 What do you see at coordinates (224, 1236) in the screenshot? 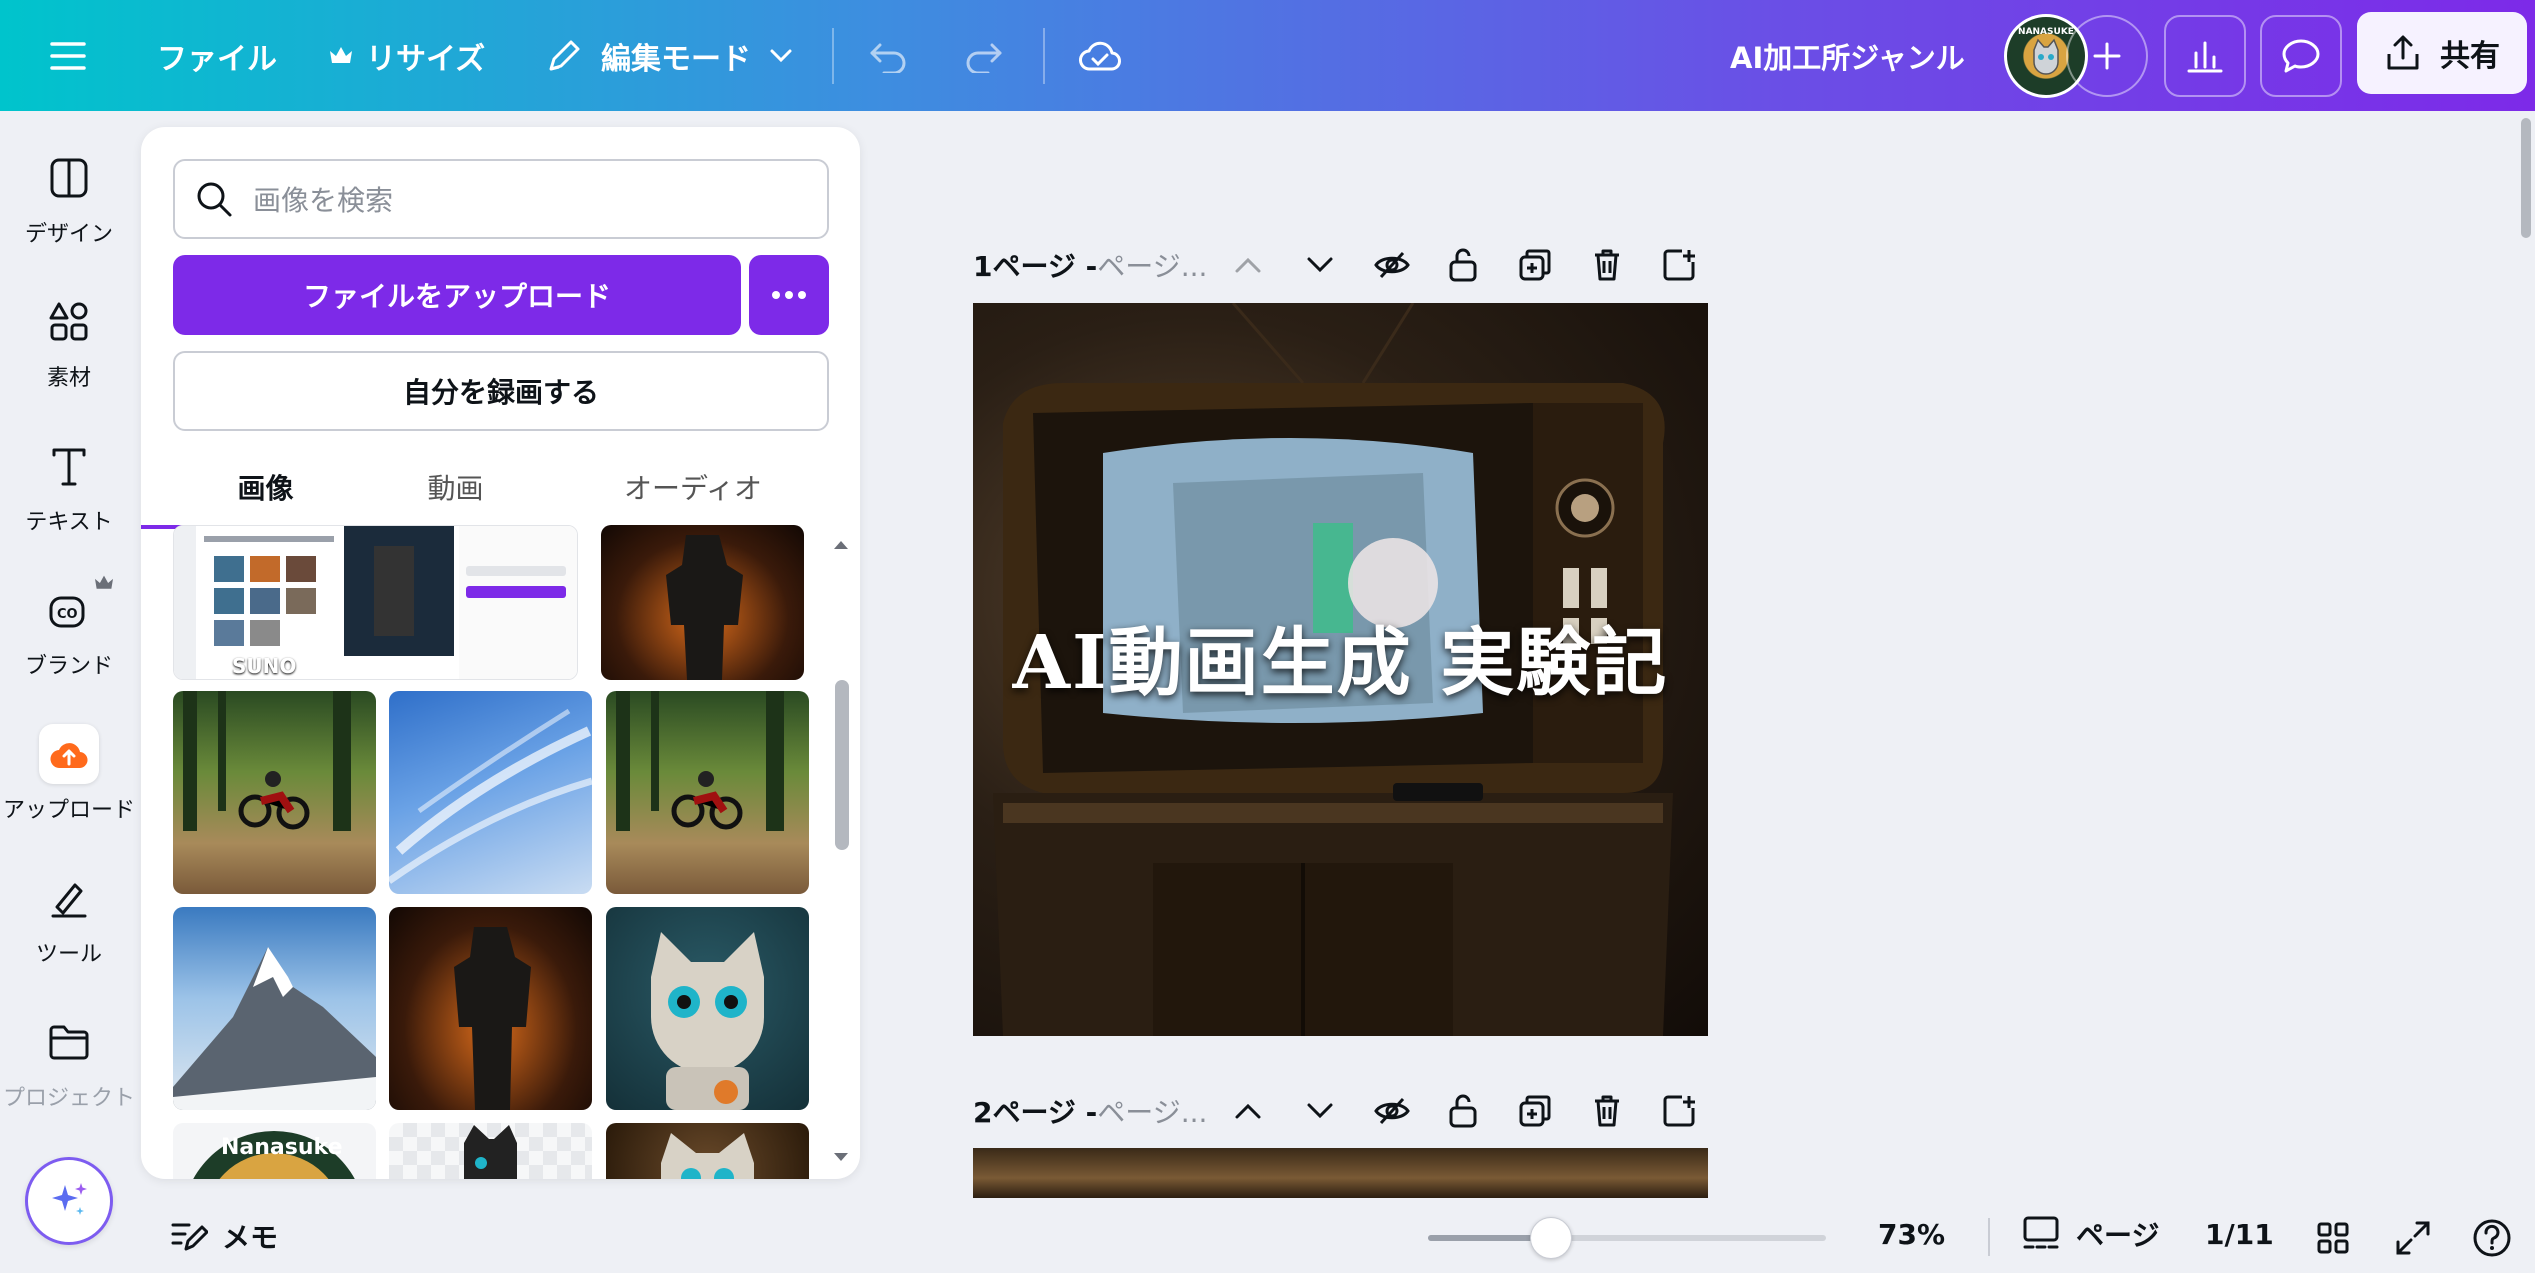
I see `notes-button: メモ` at bounding box center [224, 1236].